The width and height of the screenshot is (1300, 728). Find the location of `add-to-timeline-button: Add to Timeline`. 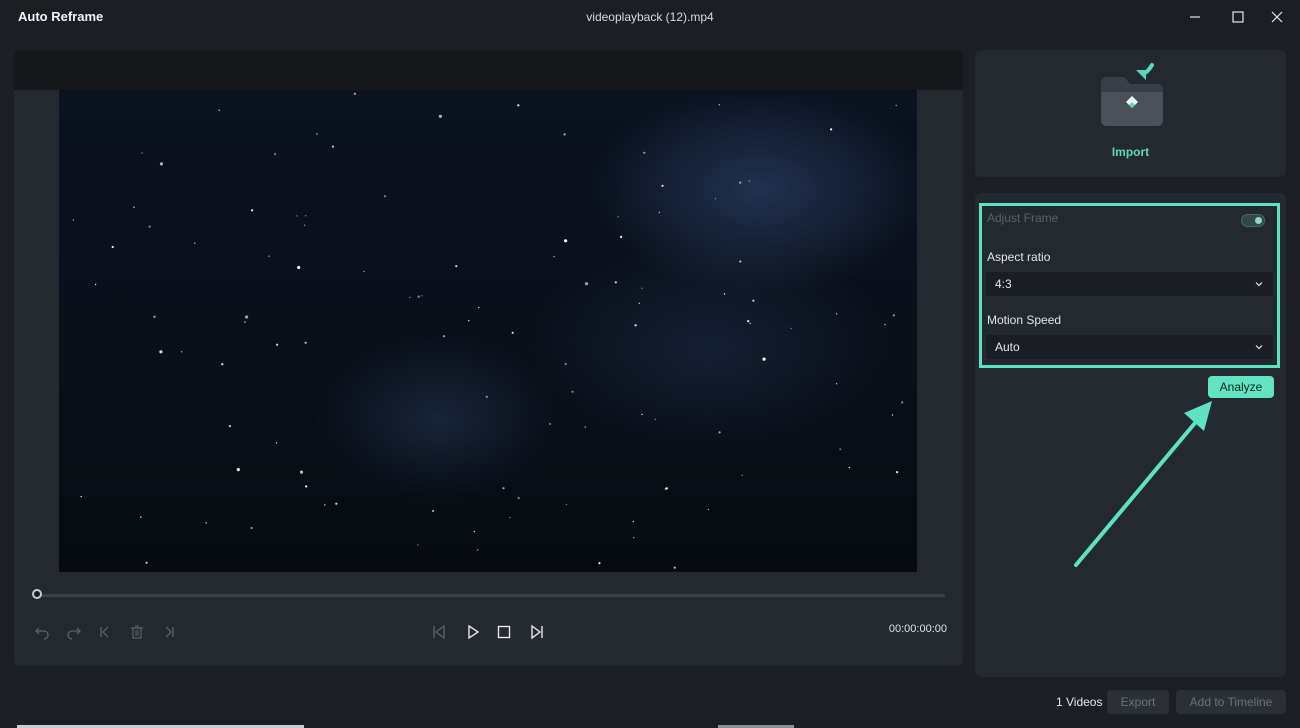

add-to-timeline-button: Add to Timeline is located at coordinates (1231, 702).